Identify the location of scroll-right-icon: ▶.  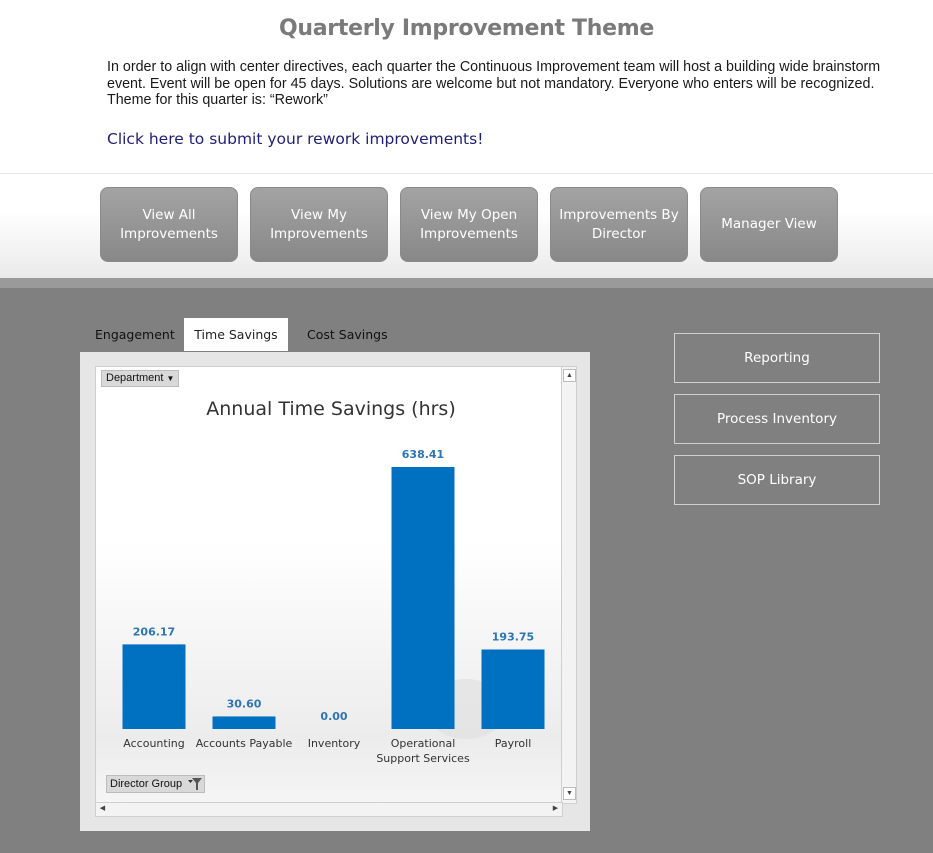
(555, 808).